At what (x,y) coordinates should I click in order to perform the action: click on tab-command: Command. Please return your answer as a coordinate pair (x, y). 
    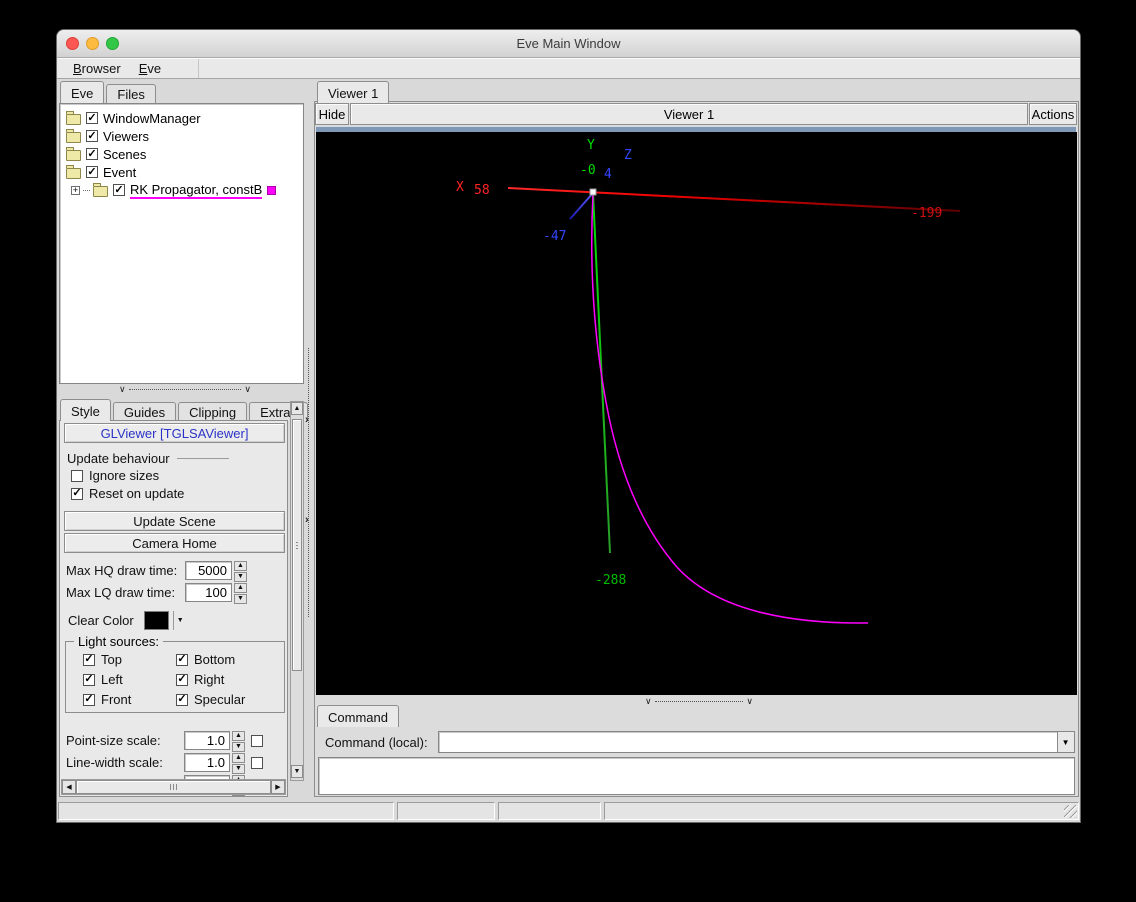
    Looking at the image, I should click on (358, 716).